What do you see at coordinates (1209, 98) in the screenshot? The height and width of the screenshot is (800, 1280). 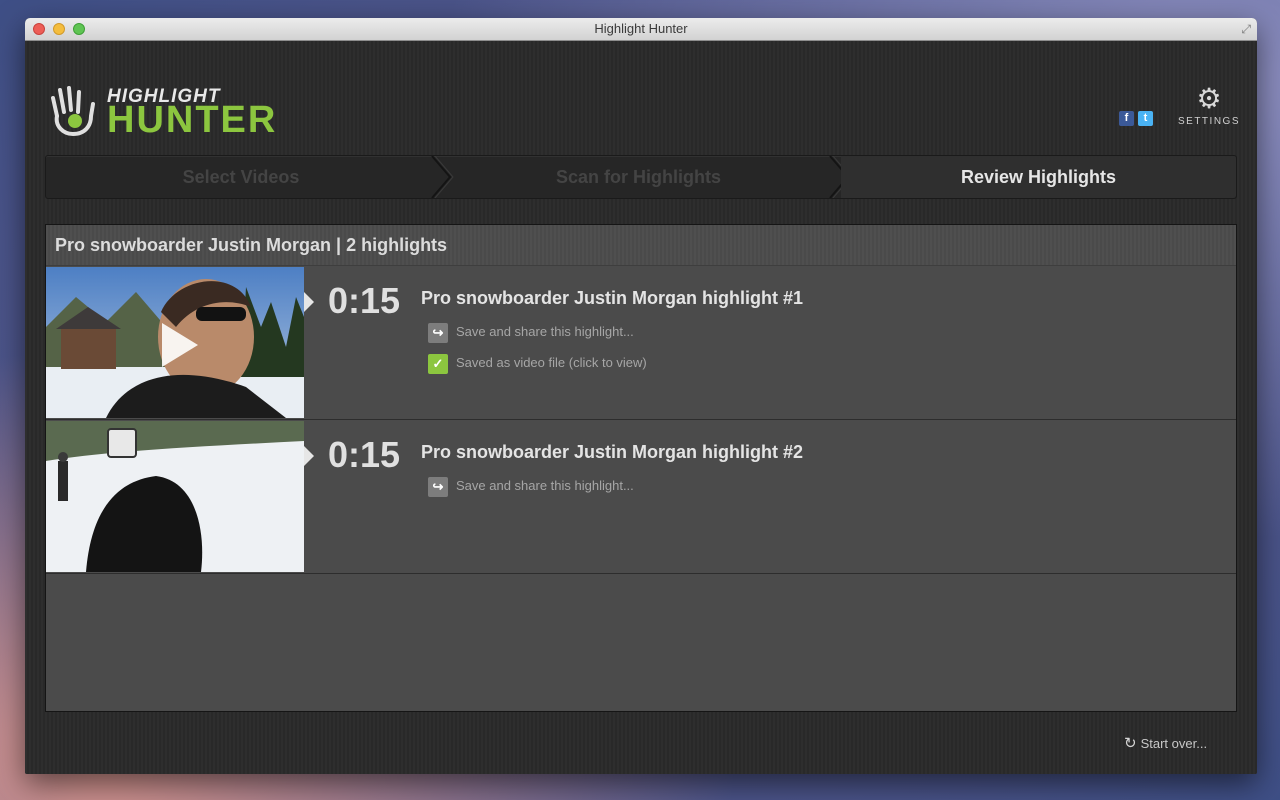 I see `gear-icon: ⚙` at bounding box center [1209, 98].